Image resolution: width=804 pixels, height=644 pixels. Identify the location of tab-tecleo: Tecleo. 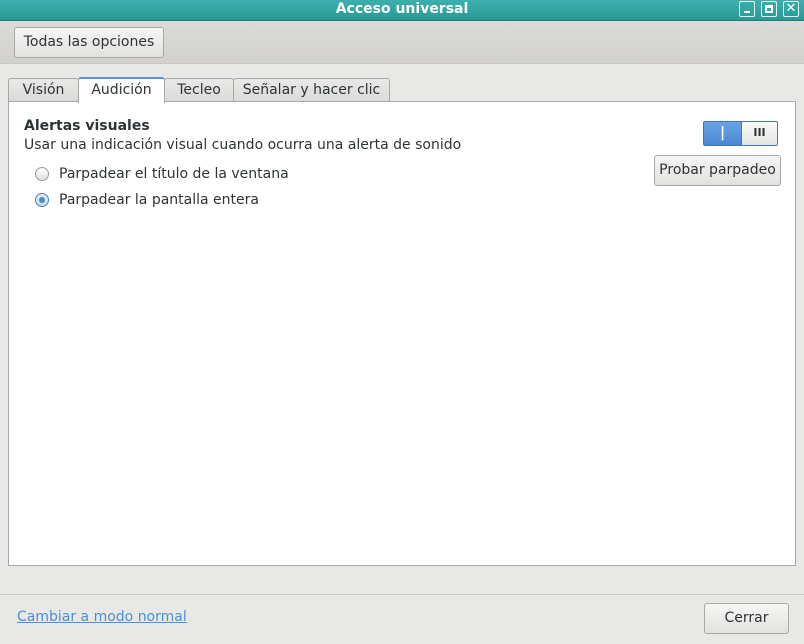
(199, 90).